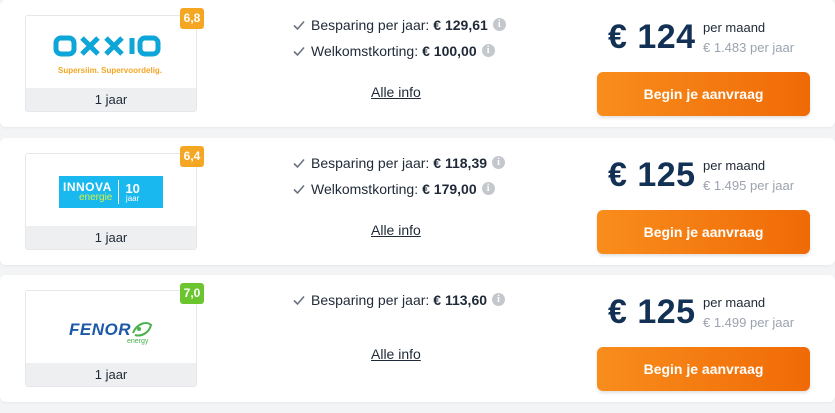  Describe the element at coordinates (192, 18) in the screenshot. I see `rating-badge: 6,8` at that location.